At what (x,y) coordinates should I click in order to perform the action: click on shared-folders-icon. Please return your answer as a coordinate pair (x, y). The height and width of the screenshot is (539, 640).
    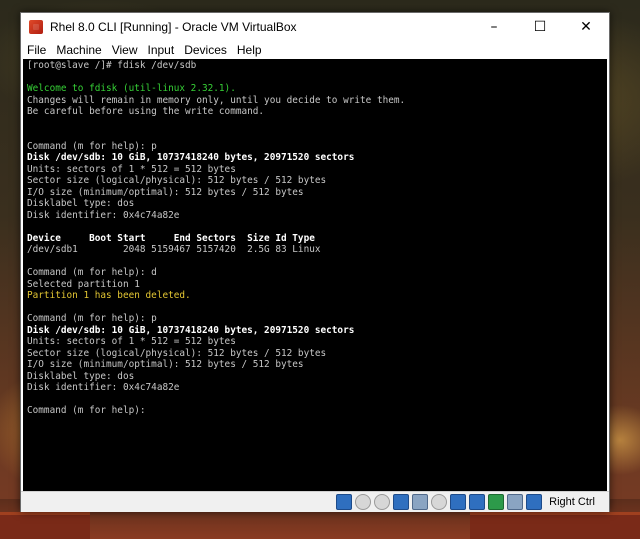
    Looking at the image, I should click on (439, 502).